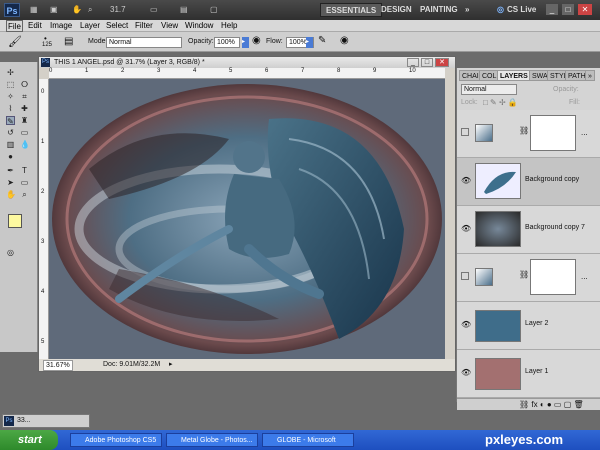 The width and height of the screenshot is (600, 450). I want to click on screen-mode-icon: ▢, so click(214, 10).